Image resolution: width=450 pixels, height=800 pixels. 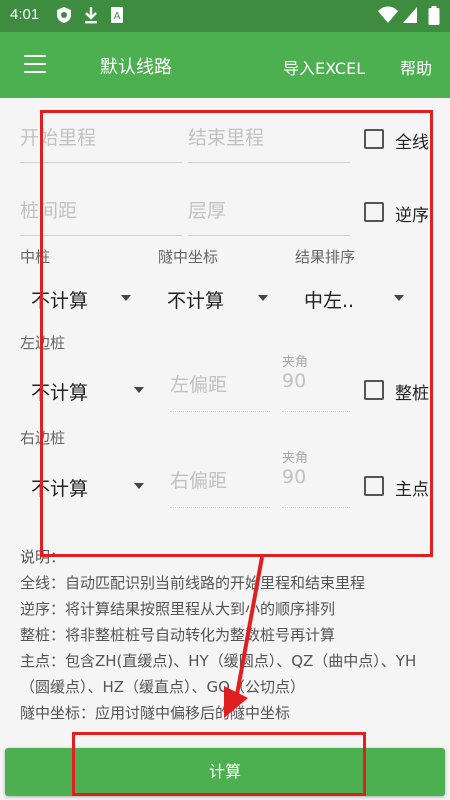 I want to click on status-bar: 4:01 A, so click(x=225, y=16).